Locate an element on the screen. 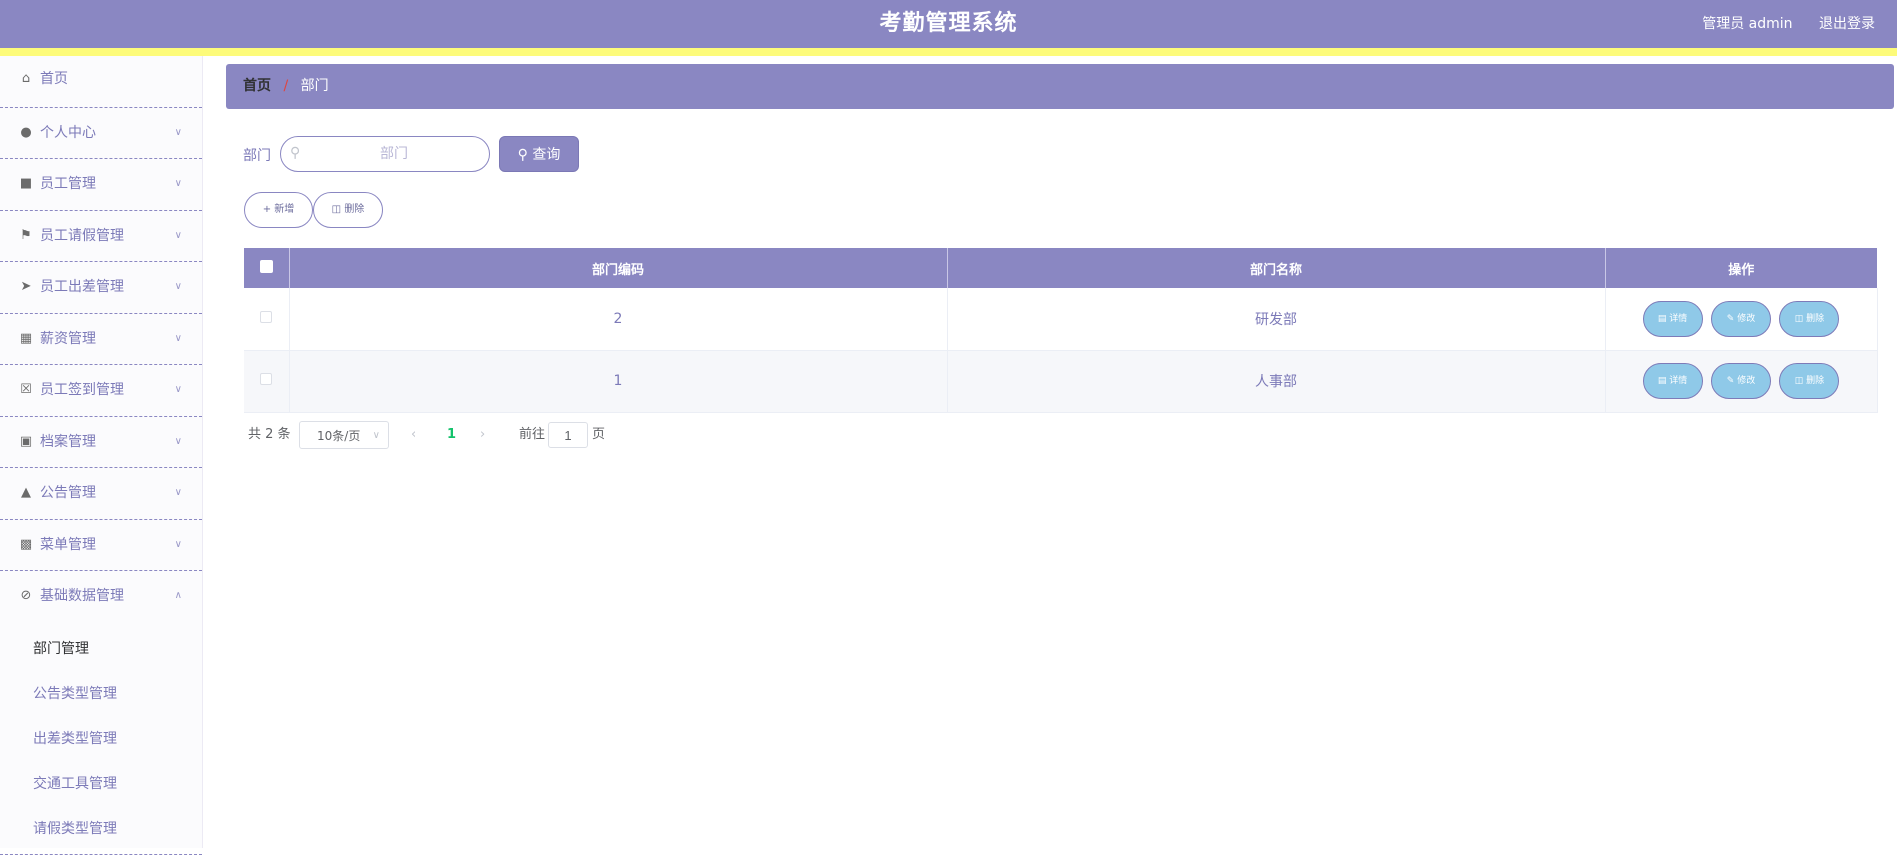 This screenshot has width=1897, height=855. sidebar-item-personal-center: ● 个人中心 ∨ is located at coordinates (101, 133).